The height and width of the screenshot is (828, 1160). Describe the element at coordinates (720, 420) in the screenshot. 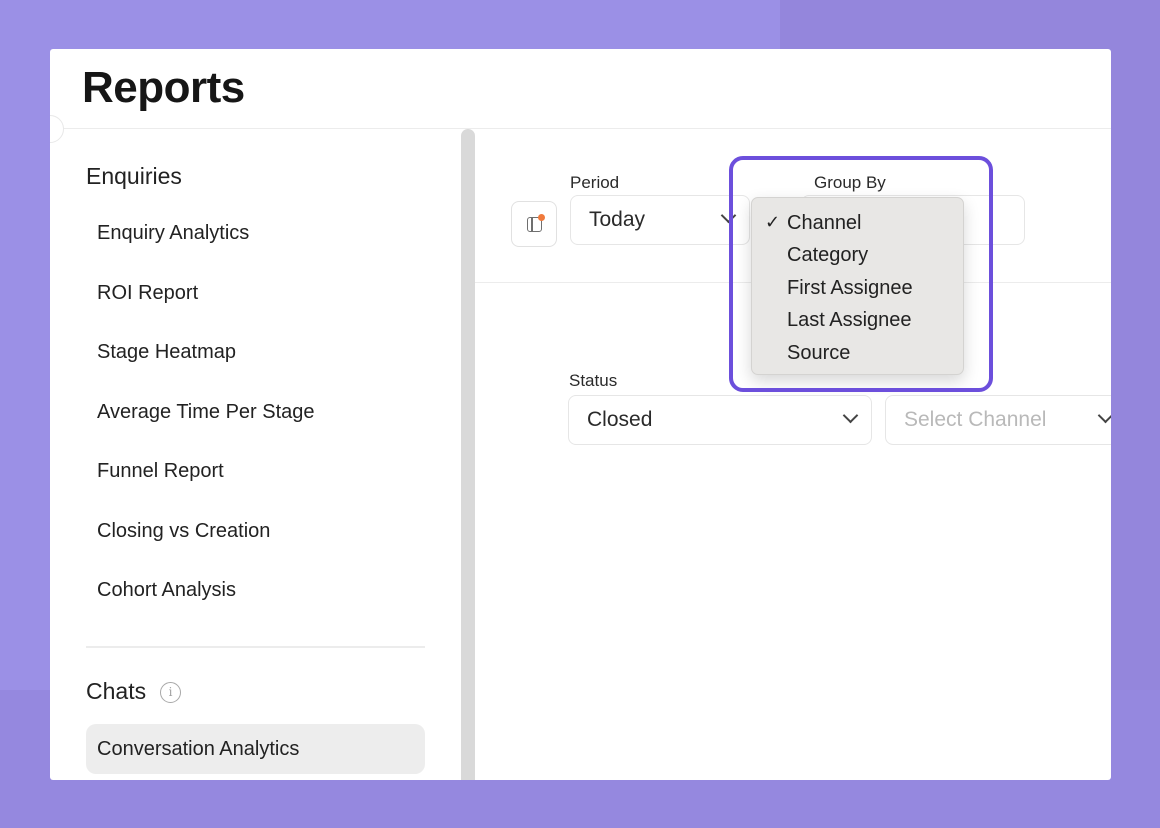

I see `status-select: Closed` at that location.